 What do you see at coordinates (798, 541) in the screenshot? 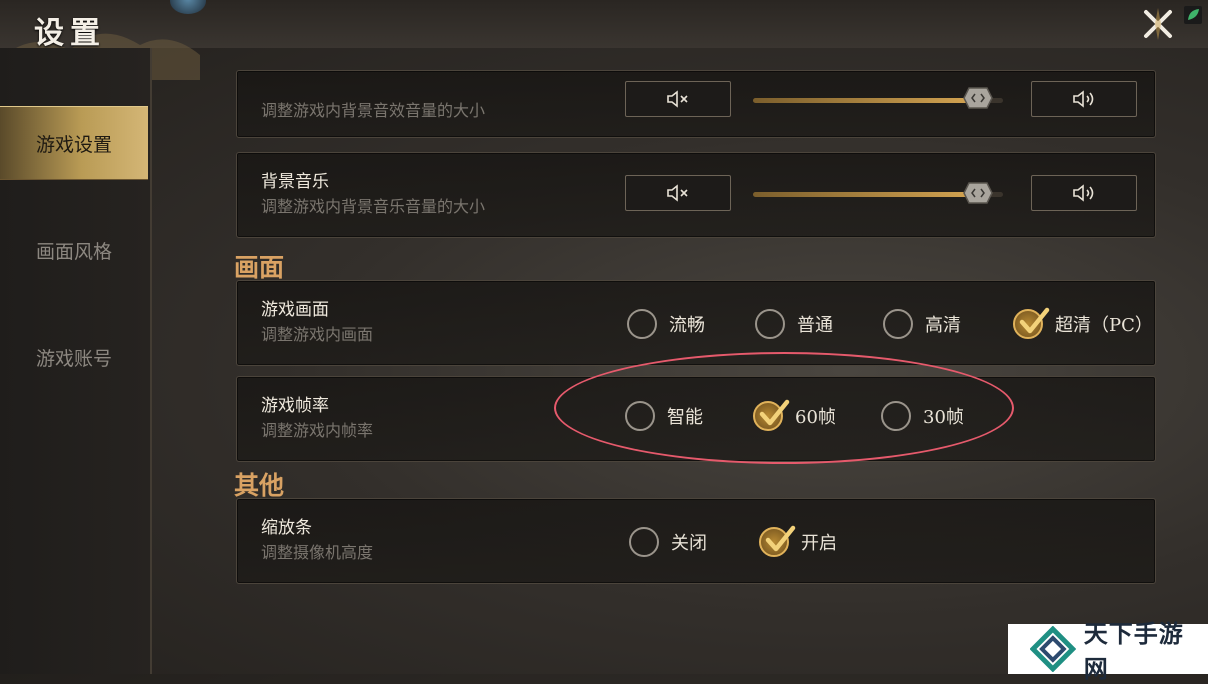
I see `zoom-bar-option-on: 开启` at bounding box center [798, 541].